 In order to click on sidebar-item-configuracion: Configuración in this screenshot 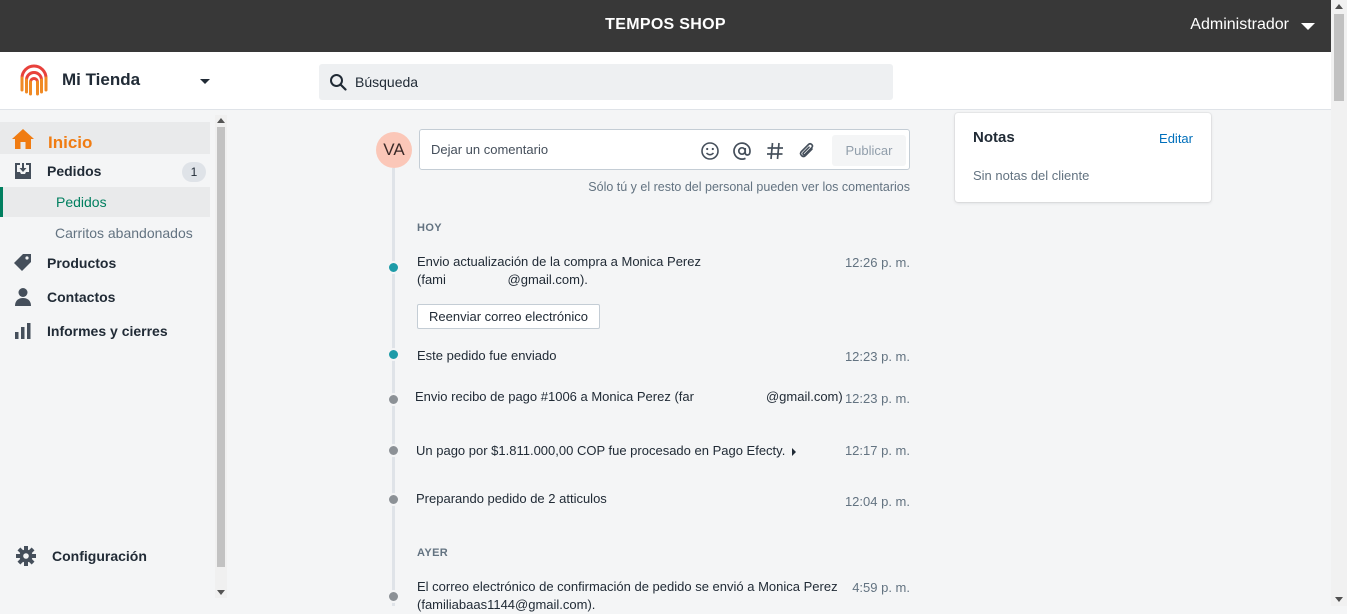, I will do `click(105, 556)`.